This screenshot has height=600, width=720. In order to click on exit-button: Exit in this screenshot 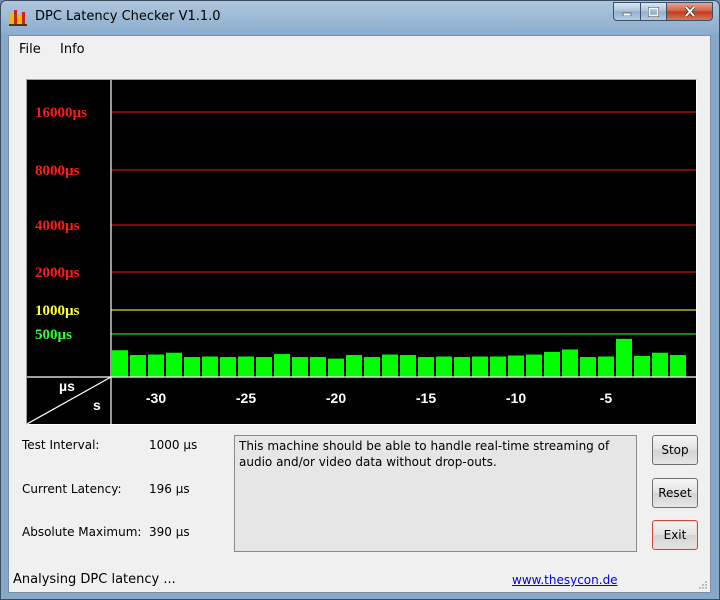, I will do `click(675, 535)`.